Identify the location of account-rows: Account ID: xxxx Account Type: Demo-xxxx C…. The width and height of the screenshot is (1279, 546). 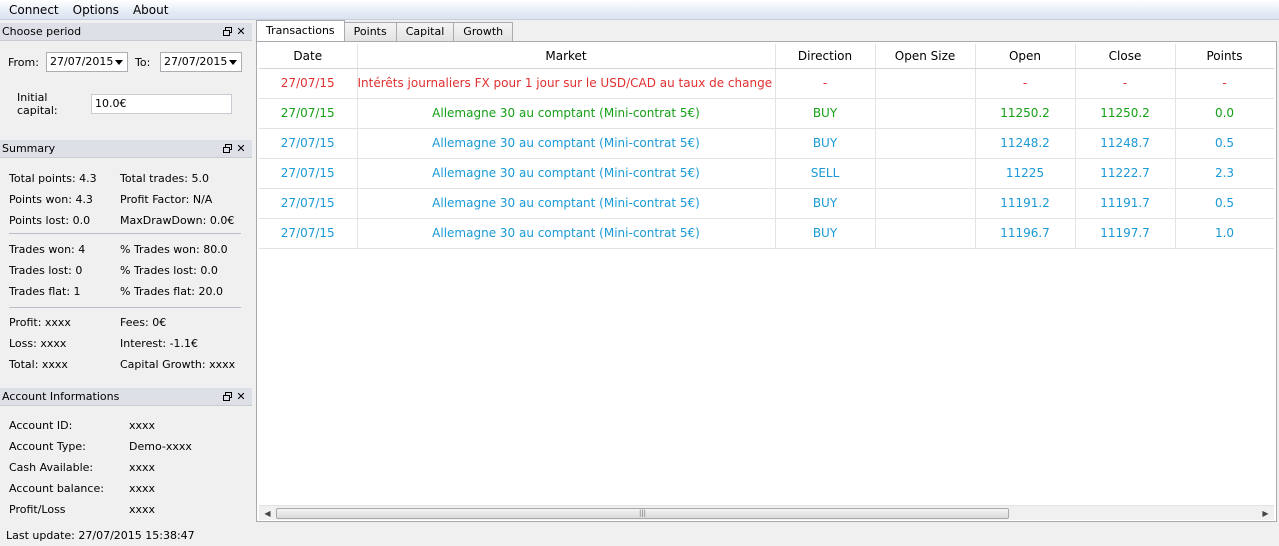
(124, 467).